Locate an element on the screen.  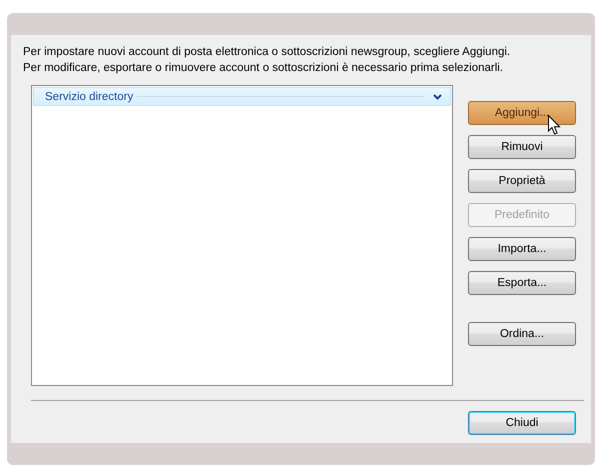
chevron-icon is located at coordinates (437, 97).